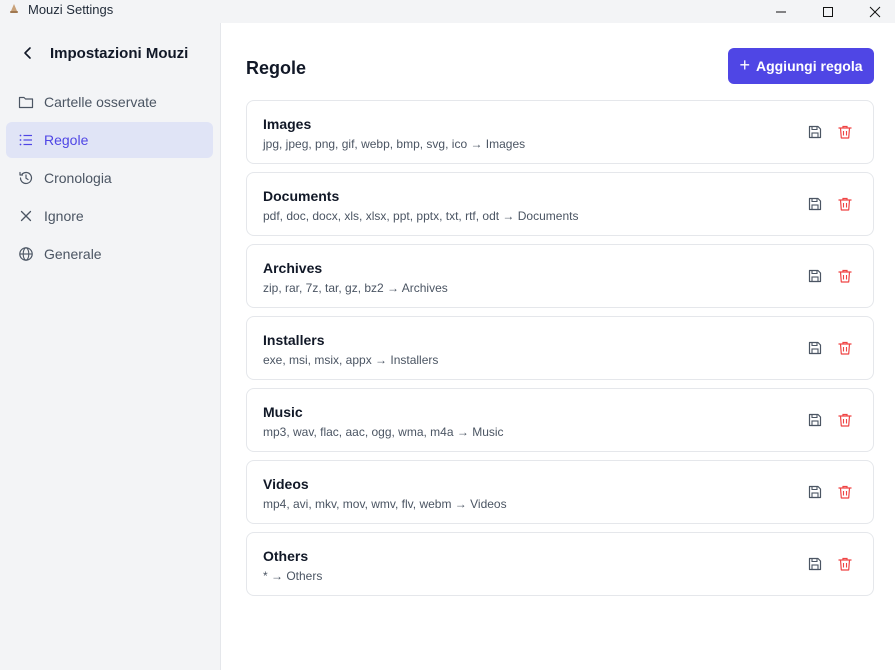 The image size is (895, 670). Describe the element at coordinates (26, 178) in the screenshot. I see `history-icon` at that location.